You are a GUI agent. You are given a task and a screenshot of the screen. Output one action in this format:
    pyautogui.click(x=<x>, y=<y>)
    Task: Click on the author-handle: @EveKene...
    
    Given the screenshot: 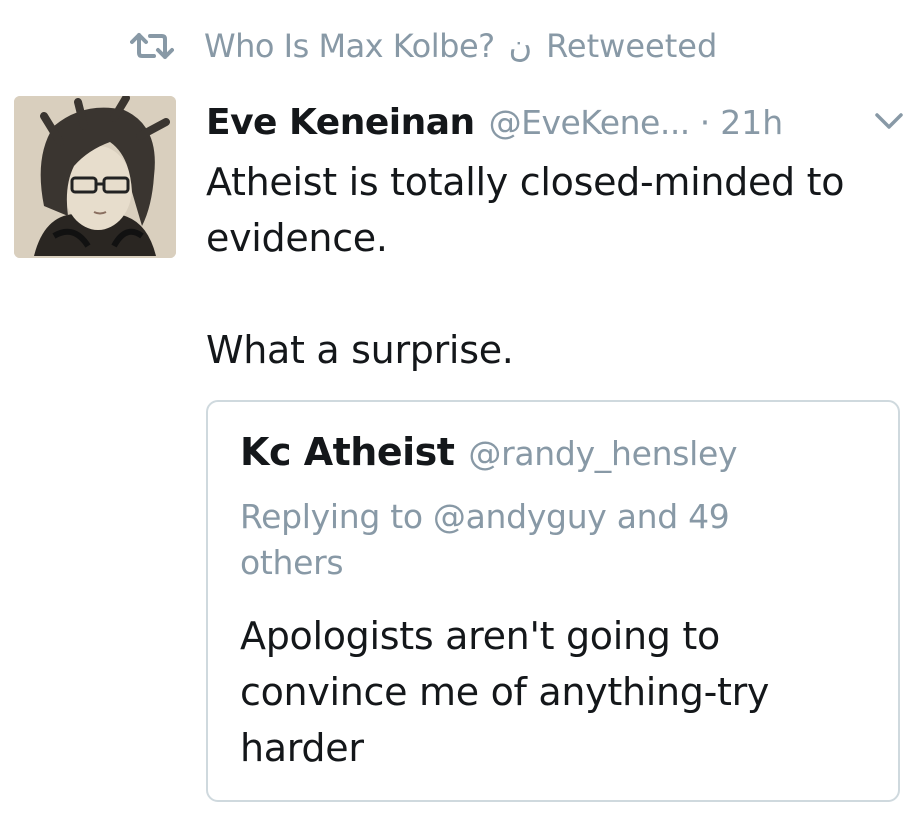 What is the action you would take?
    pyautogui.click(x=590, y=122)
    